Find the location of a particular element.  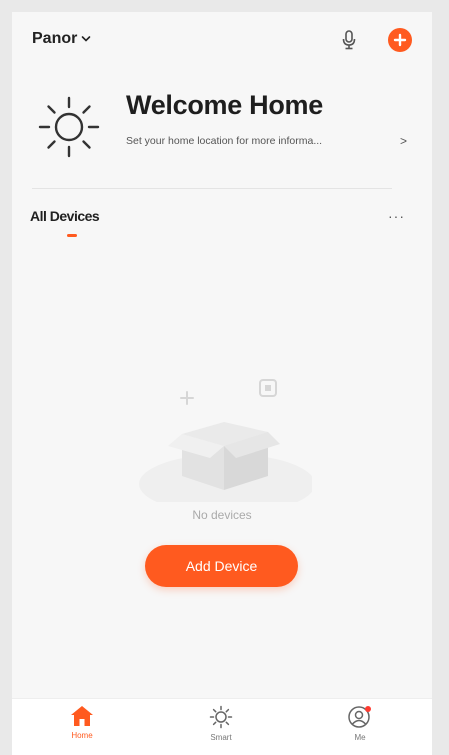

chevron-down-icon is located at coordinates (86, 39).